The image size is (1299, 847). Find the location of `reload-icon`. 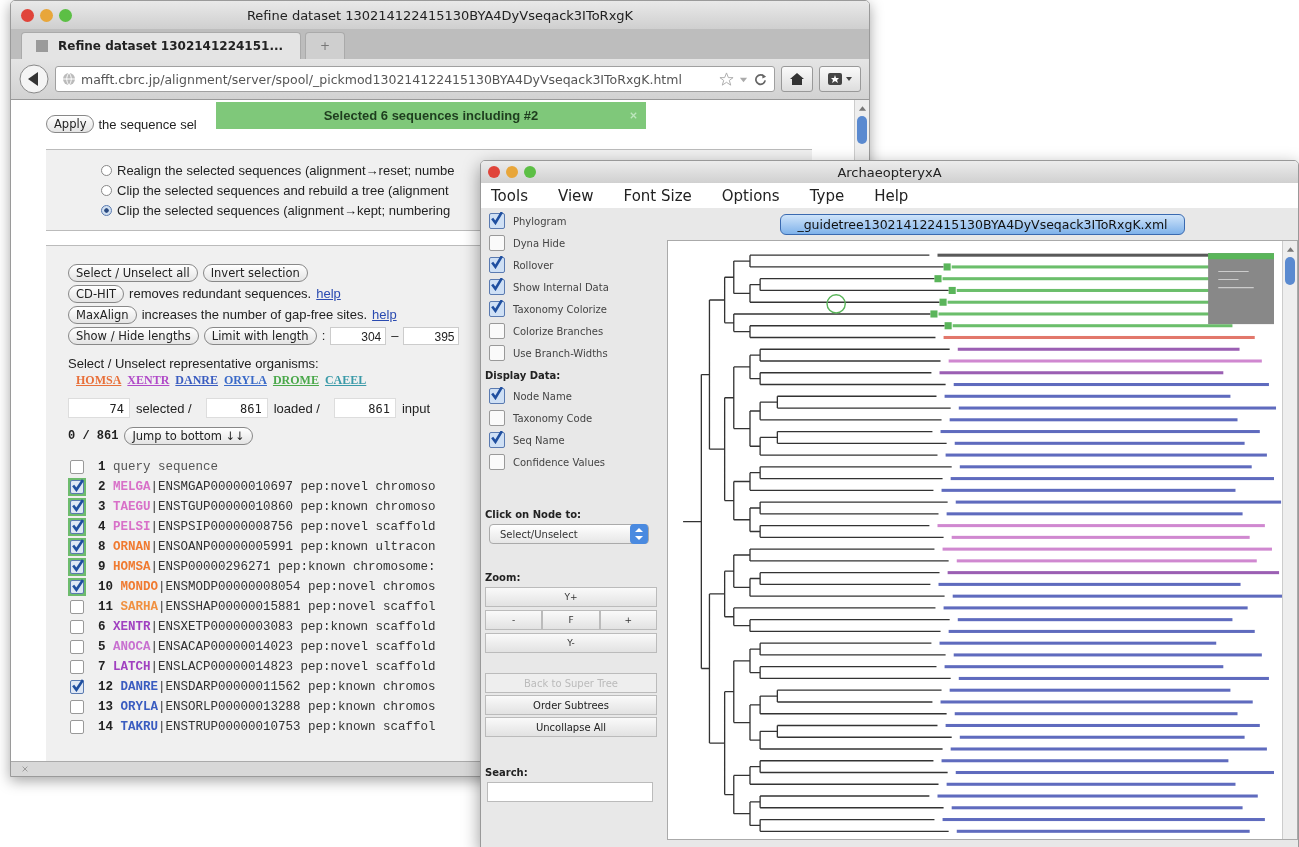

reload-icon is located at coordinates (760, 79).